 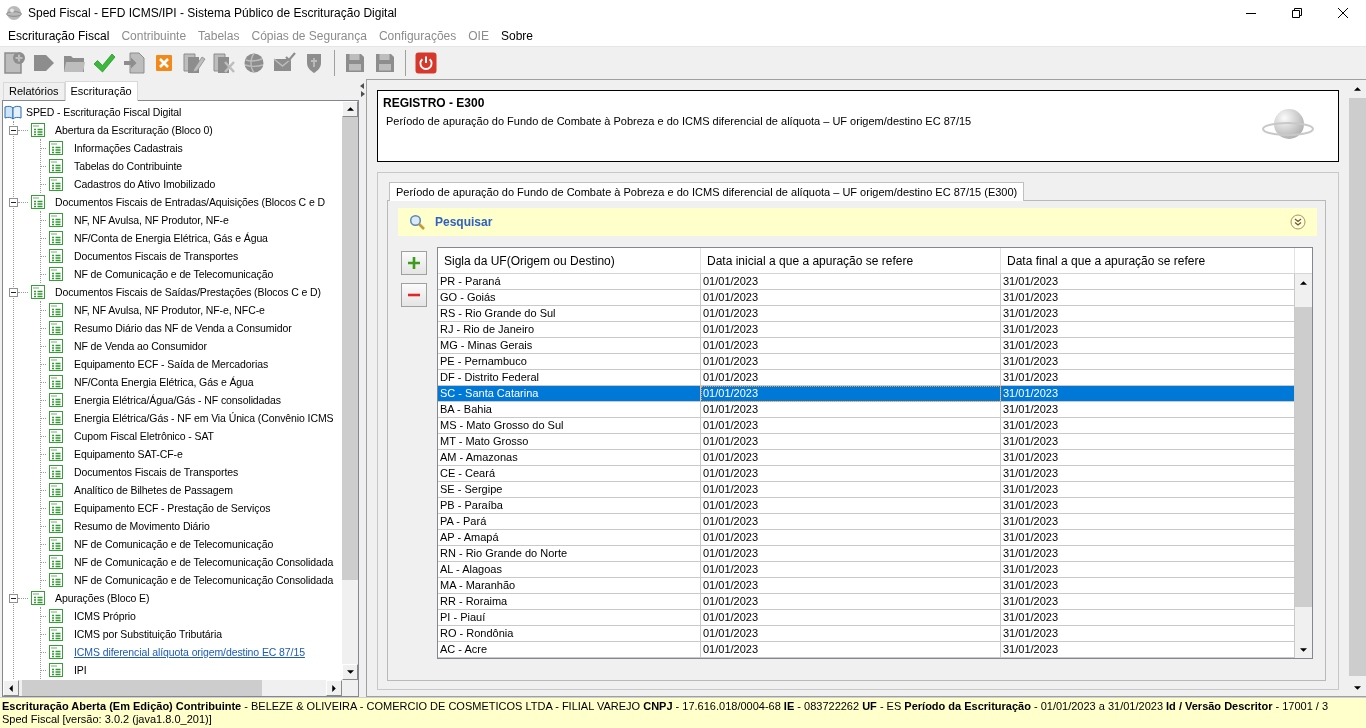 What do you see at coordinates (866, 314) in the screenshot?
I see `table-row: RS - Rio Grande do Sul 01/01/2023 31/01/2023` at bounding box center [866, 314].